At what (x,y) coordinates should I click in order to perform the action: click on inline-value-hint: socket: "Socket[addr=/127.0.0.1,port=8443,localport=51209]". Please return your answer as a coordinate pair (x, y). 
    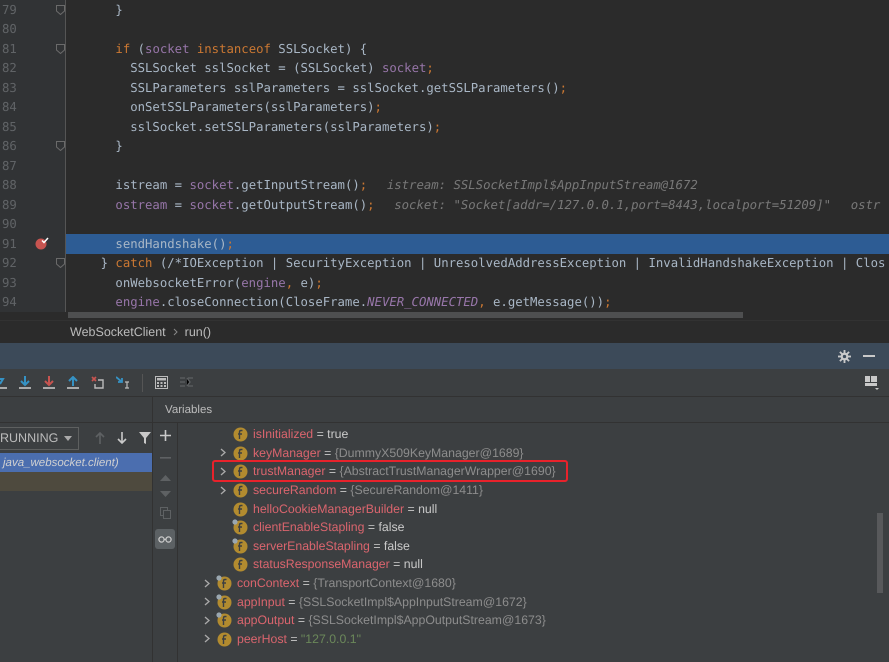
    Looking at the image, I should click on (613, 205).